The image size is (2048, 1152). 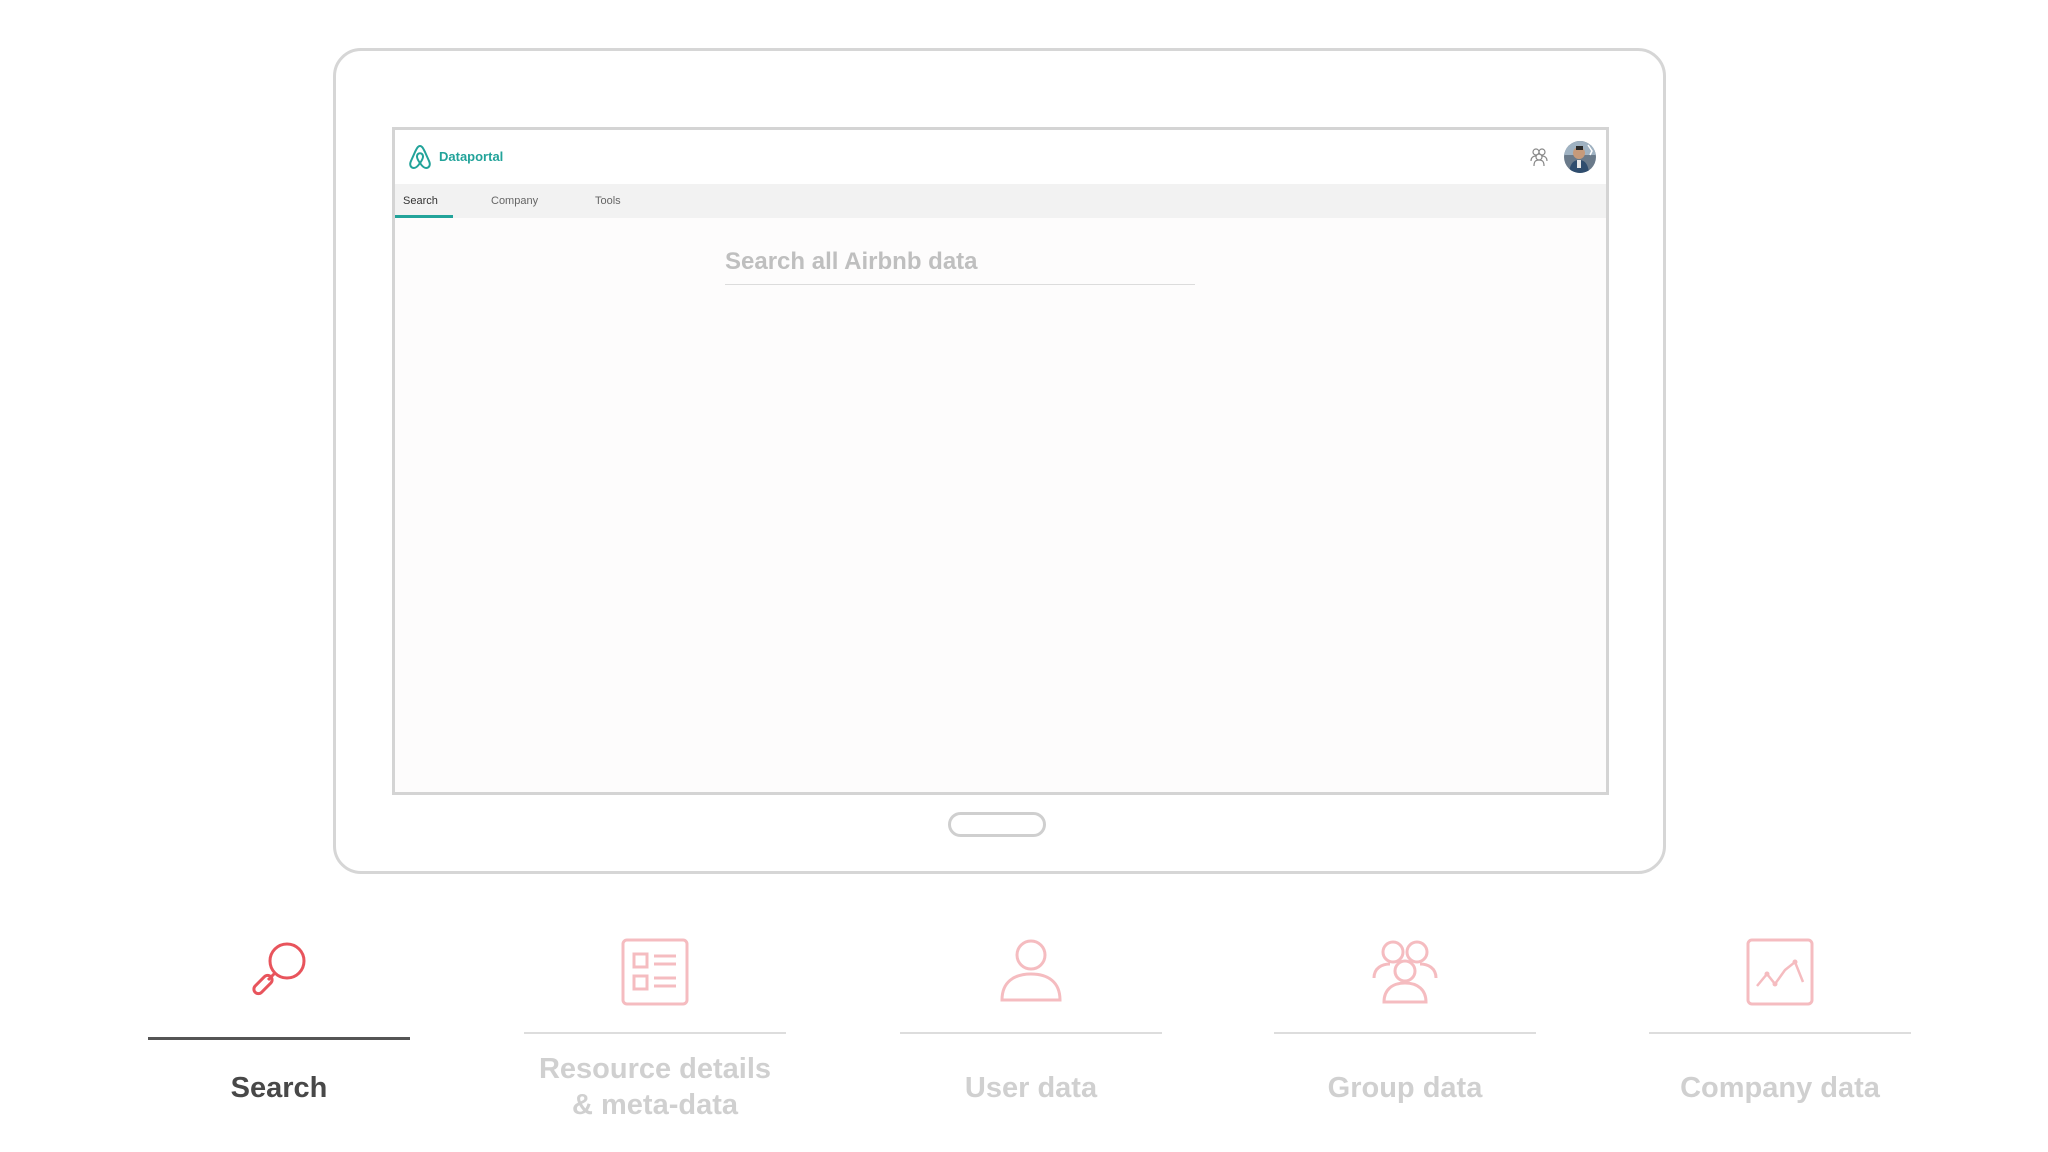 I want to click on header-actions, so click(x=1562, y=157).